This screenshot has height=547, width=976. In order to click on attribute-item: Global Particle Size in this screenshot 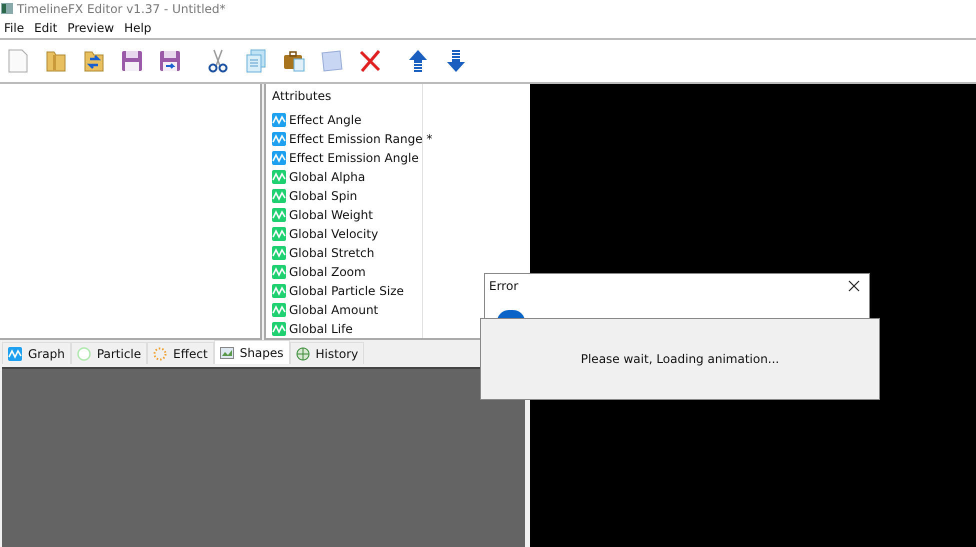, I will do `click(346, 291)`.